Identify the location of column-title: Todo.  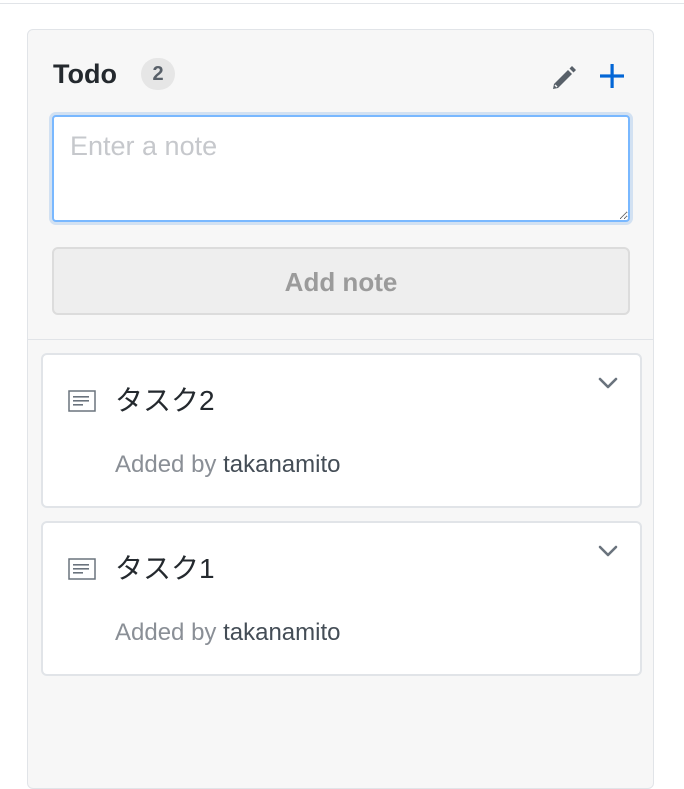
(85, 74).